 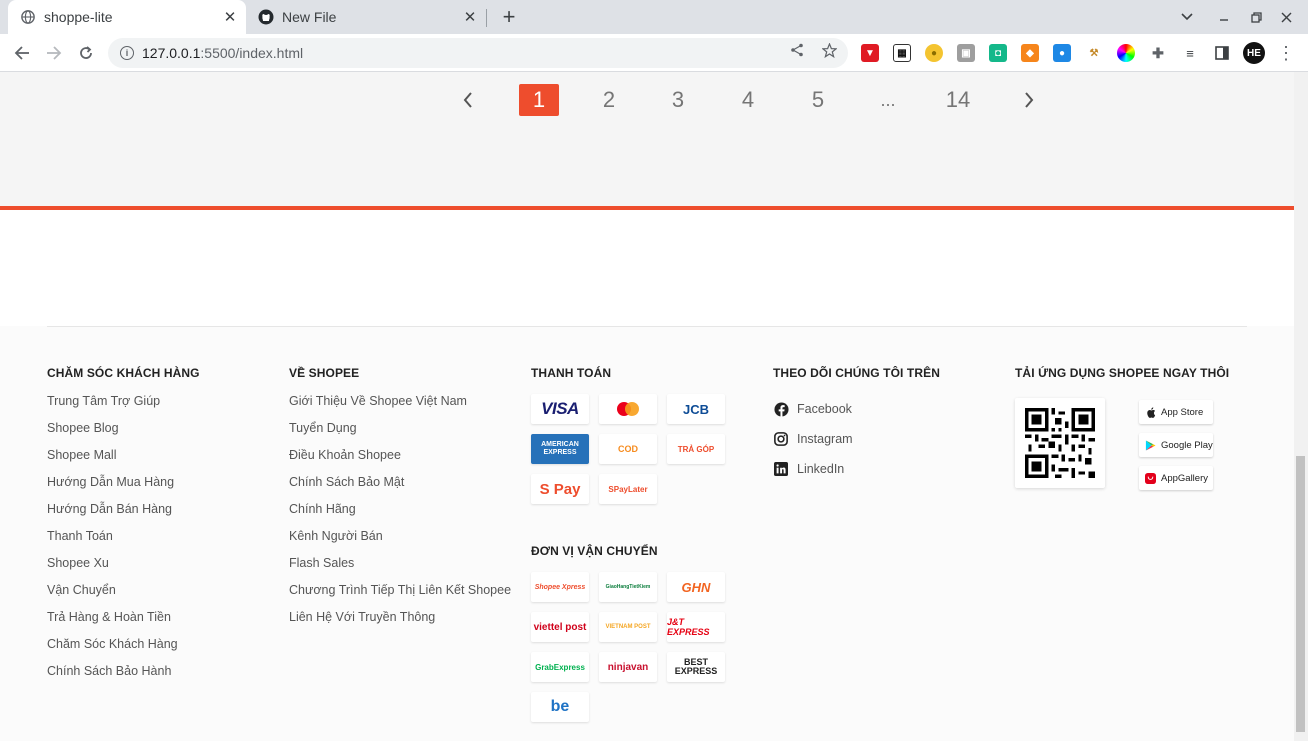 I want to click on reload-icon, so click(x=86, y=53).